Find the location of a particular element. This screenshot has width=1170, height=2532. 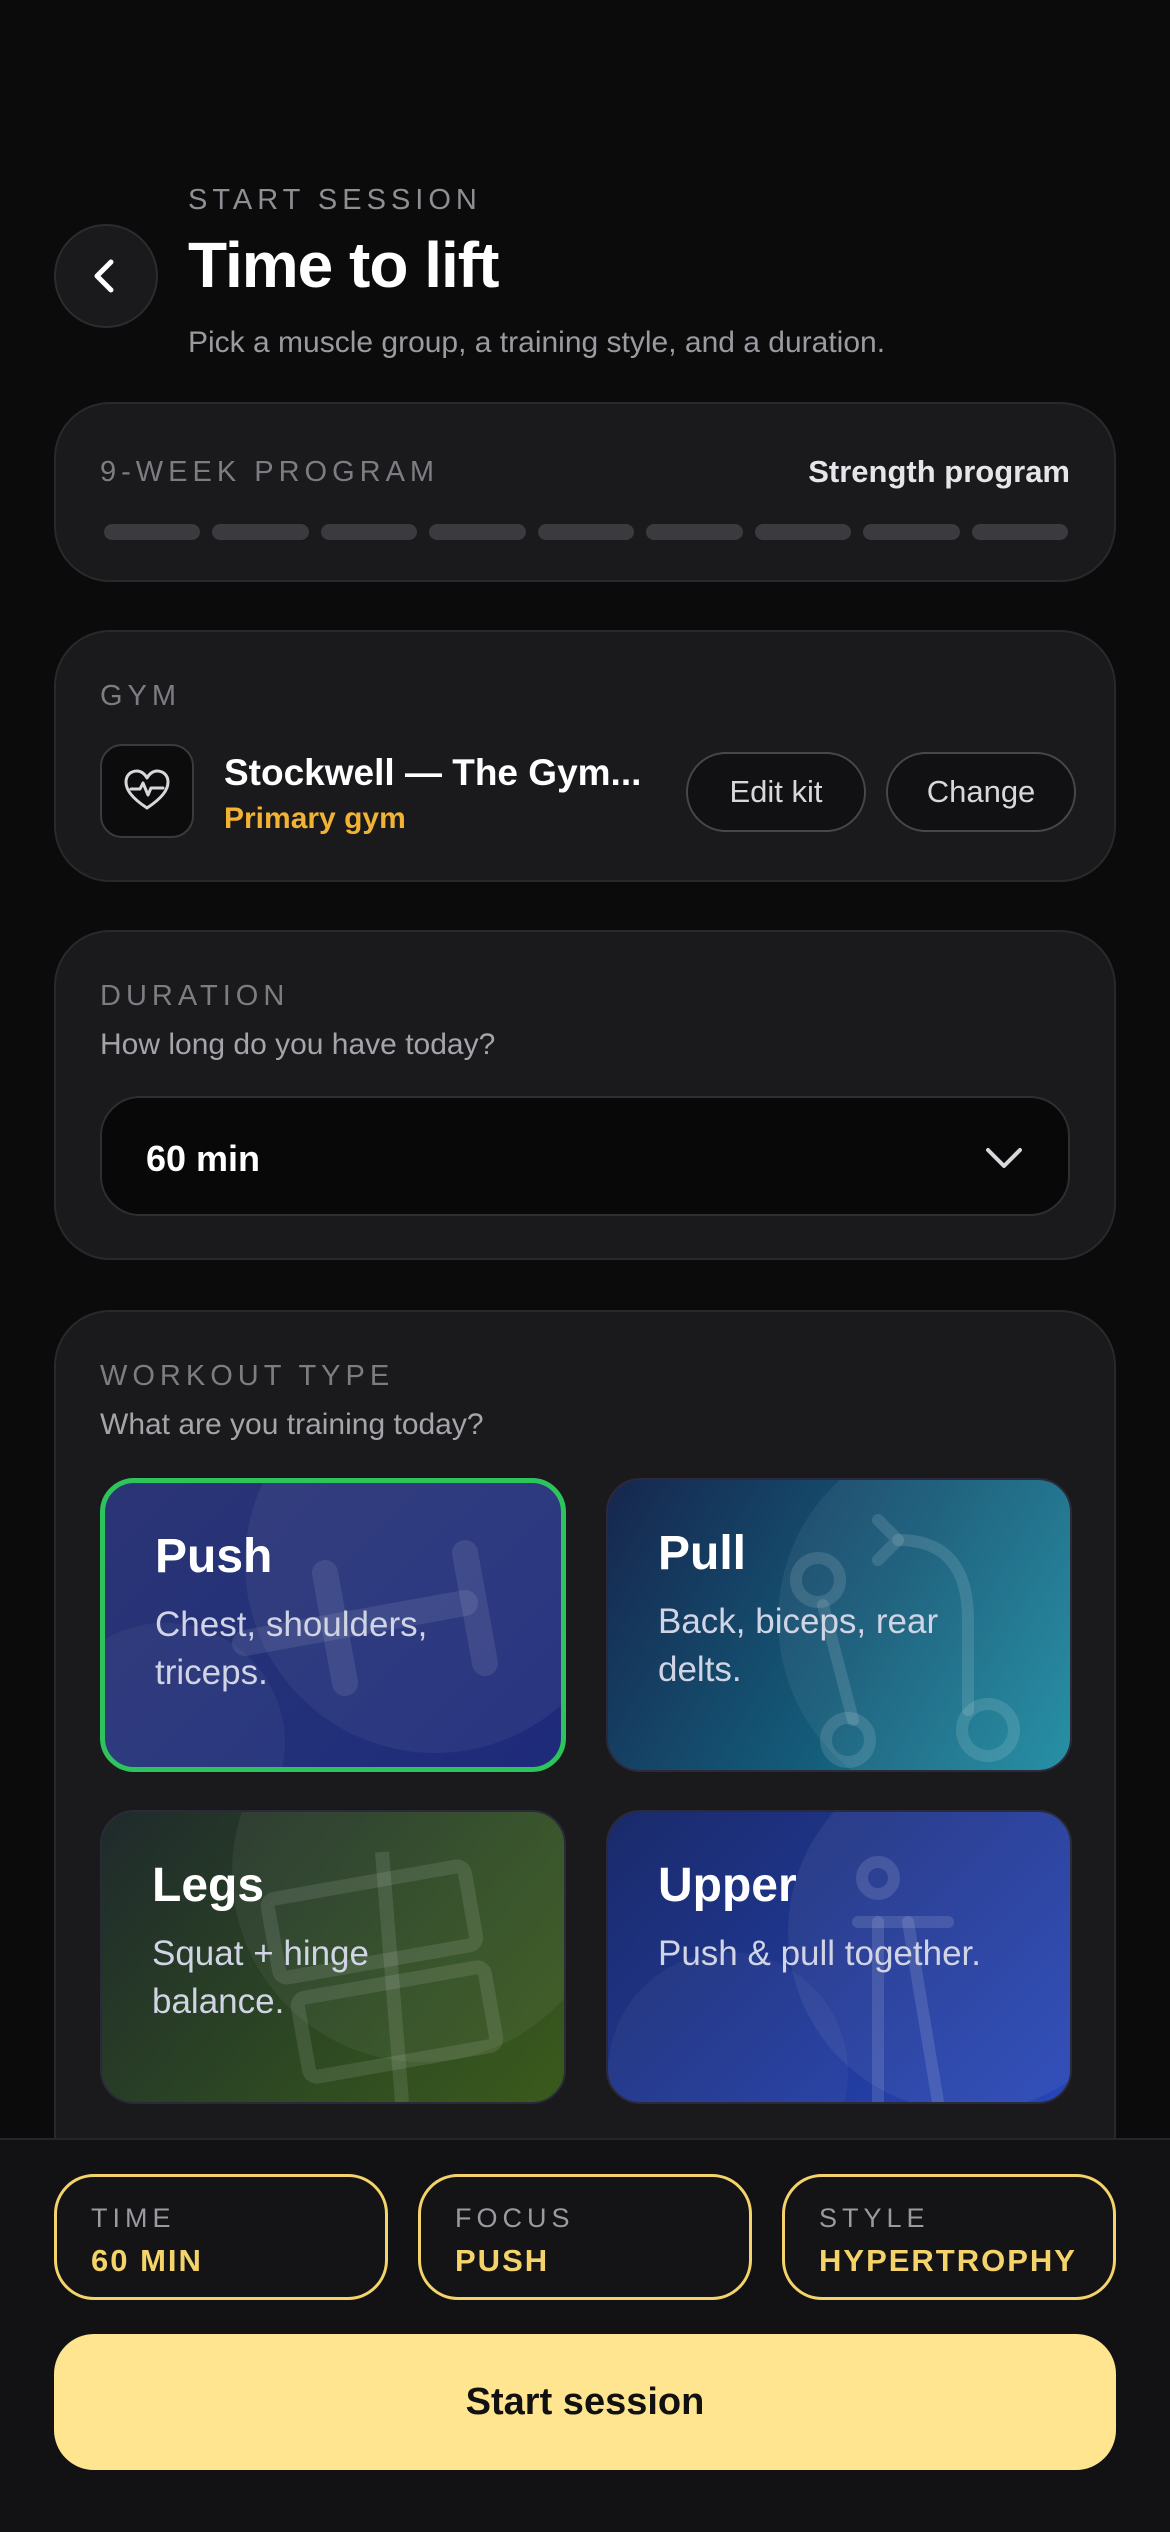

workout-option-title: Pull is located at coordinates (702, 1553).